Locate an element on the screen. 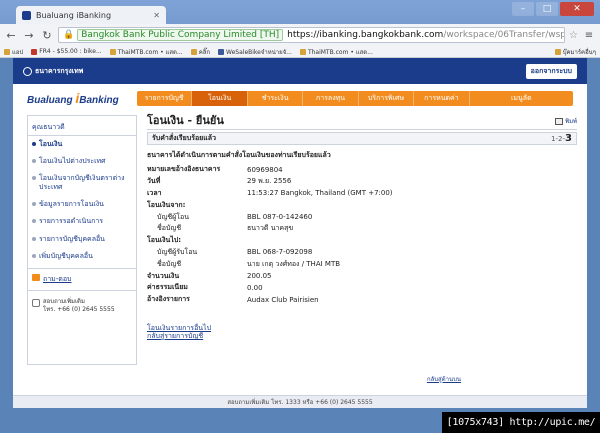  lock-icon: 🔒 is located at coordinates (69, 35).